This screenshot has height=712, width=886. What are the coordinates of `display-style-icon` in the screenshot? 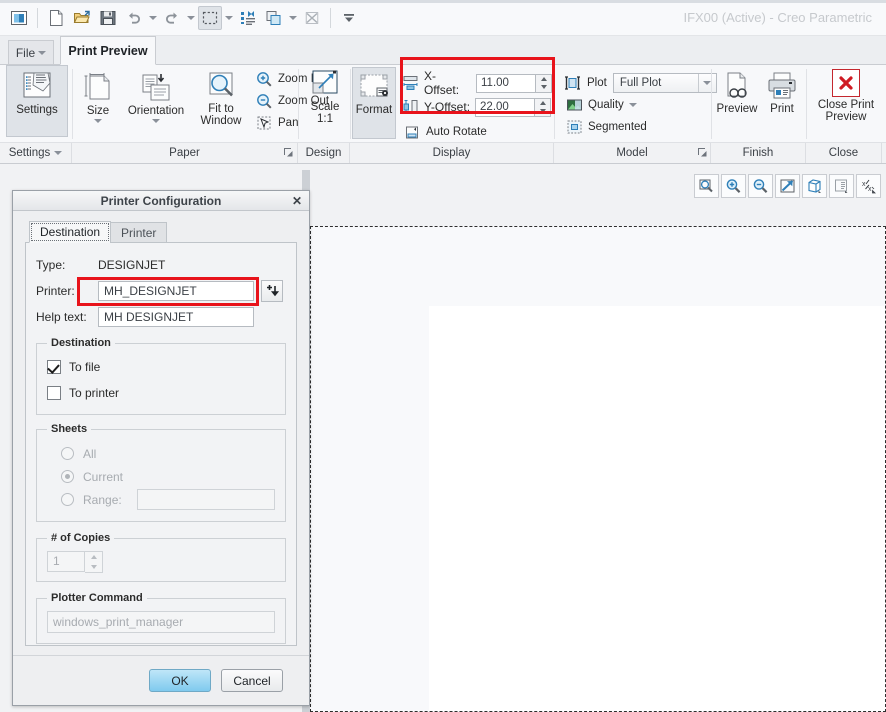 It's located at (814, 186).